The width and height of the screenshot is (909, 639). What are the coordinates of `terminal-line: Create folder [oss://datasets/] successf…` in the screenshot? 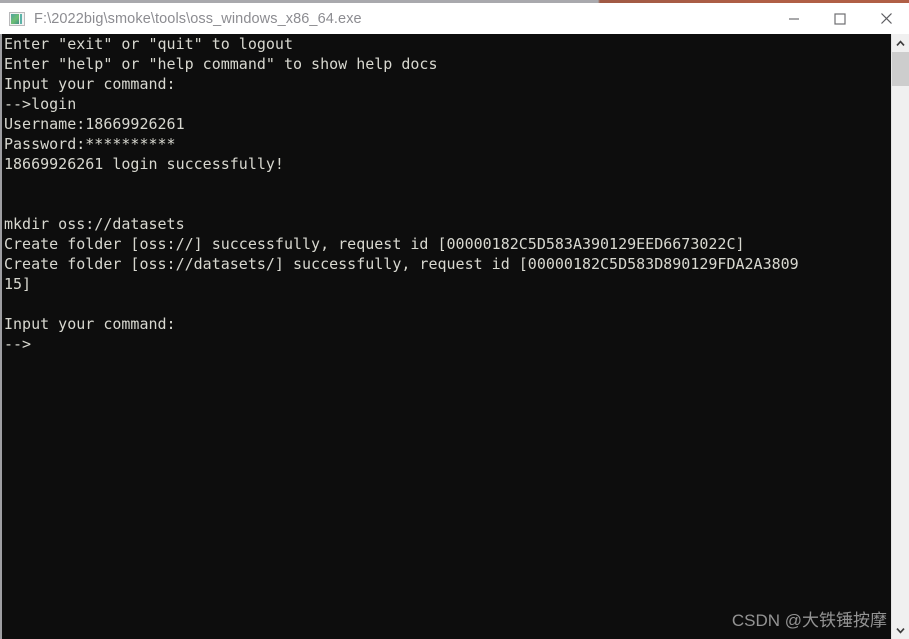 It's located at (401, 264).